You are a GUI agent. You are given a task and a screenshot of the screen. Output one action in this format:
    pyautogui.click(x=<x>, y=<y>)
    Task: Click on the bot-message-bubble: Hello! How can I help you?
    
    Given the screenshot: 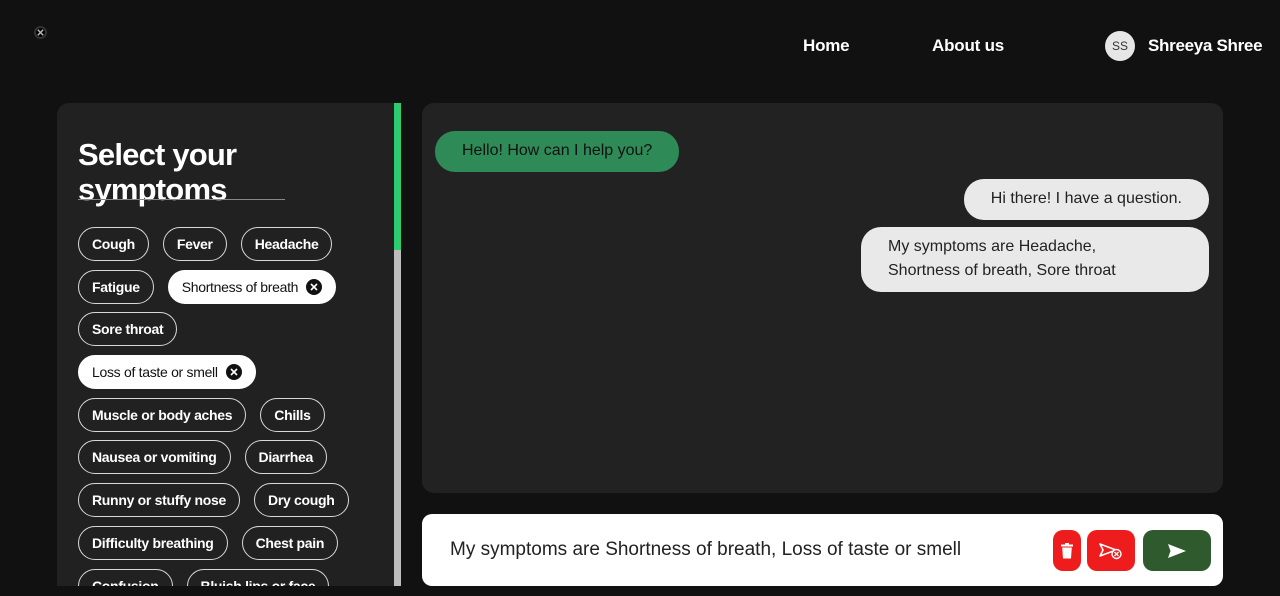 What is the action you would take?
    pyautogui.click(x=557, y=151)
    